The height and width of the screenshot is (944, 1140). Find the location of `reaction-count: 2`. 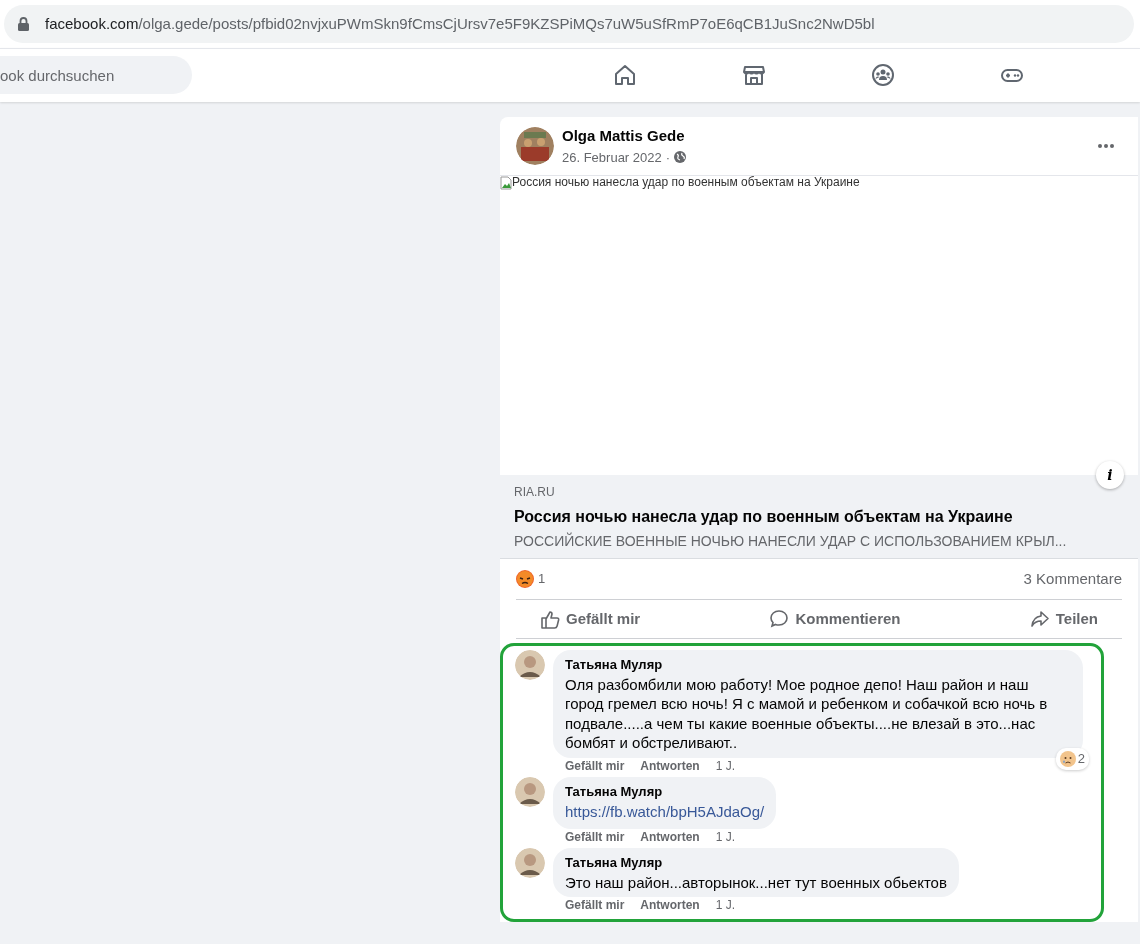

reaction-count: 2 is located at coordinates (1081, 759).